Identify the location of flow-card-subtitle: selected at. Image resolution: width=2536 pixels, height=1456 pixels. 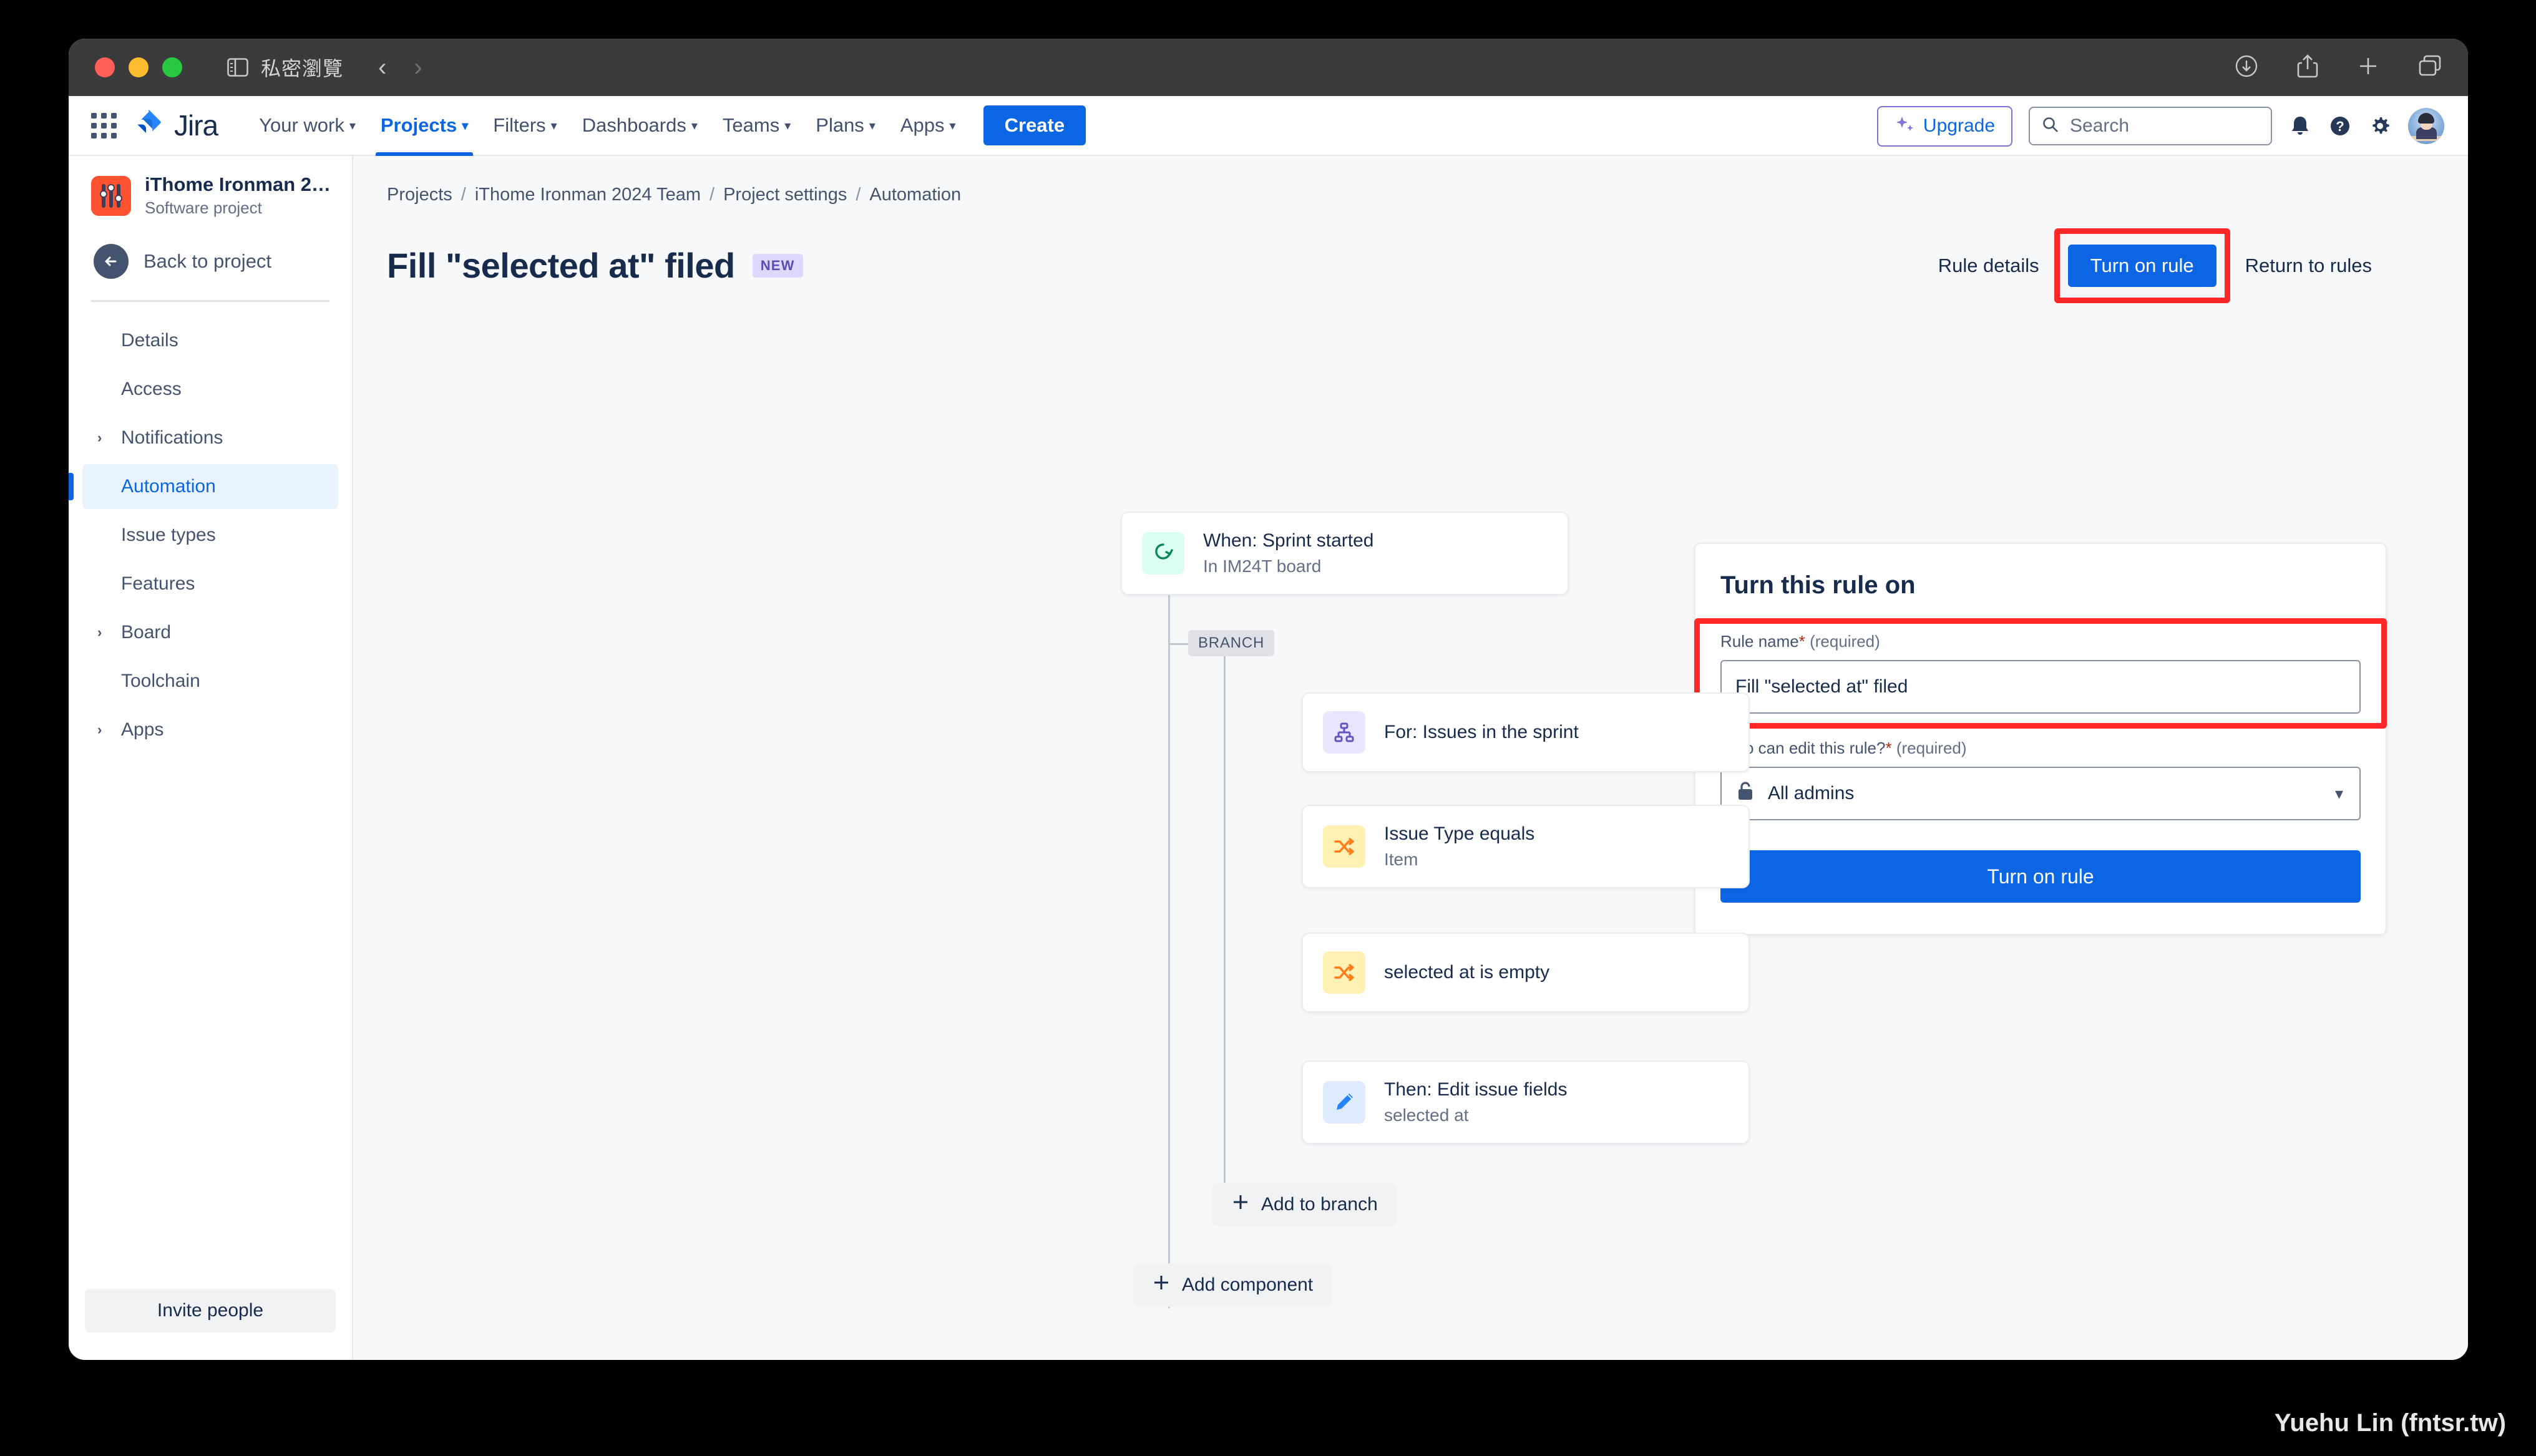
(1426, 1115).